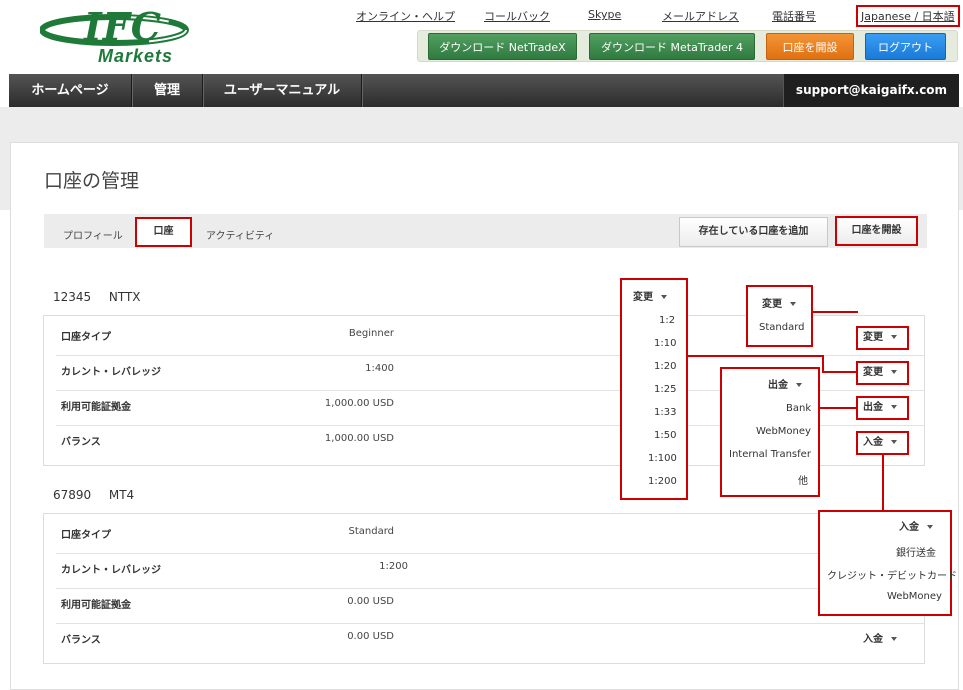  What do you see at coordinates (810, 46) in the screenshot?
I see `open-account-header-button: 口座を開設` at bounding box center [810, 46].